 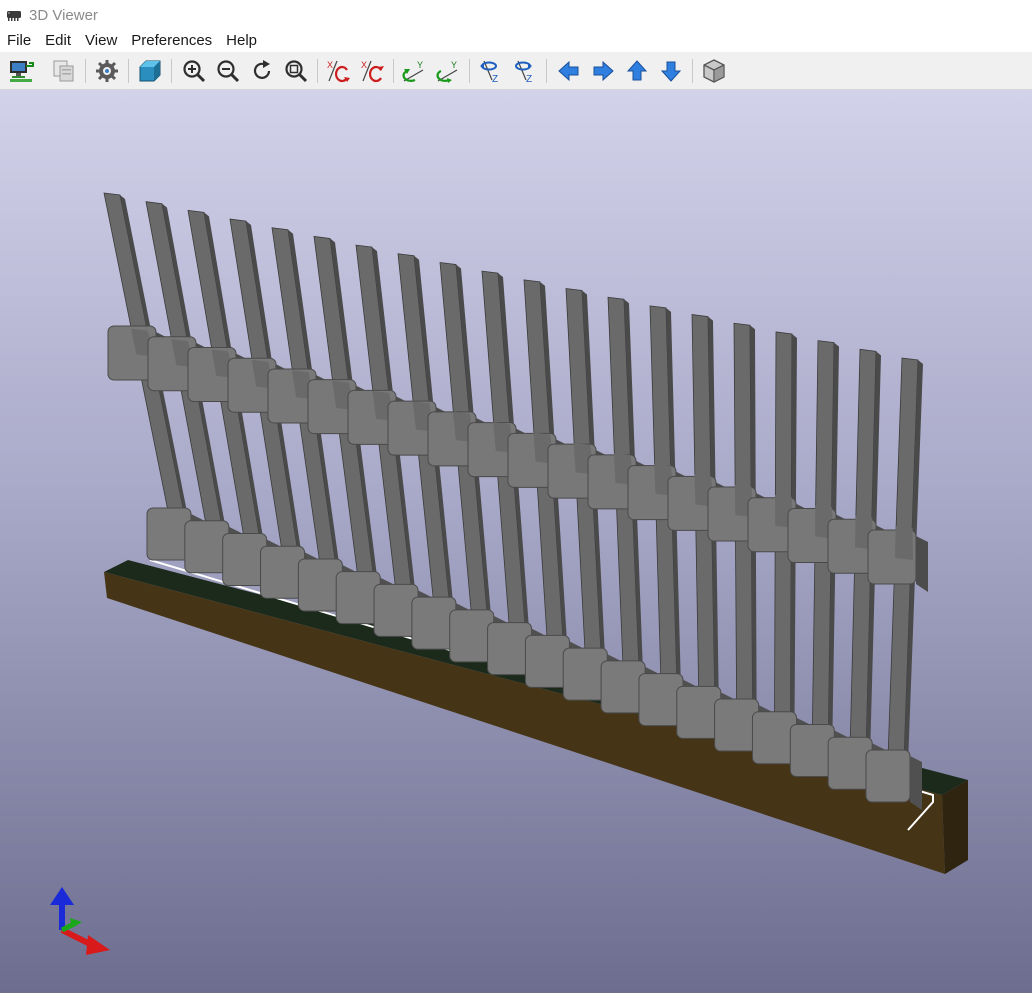 I want to click on rotate-x-ccw-button: X, so click(x=372, y=71).